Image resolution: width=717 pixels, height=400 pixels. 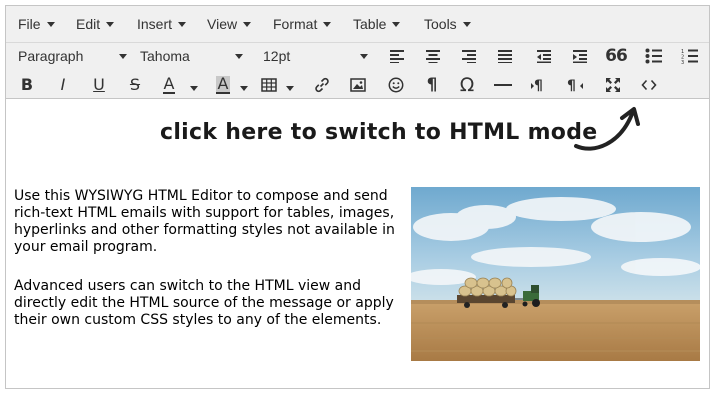 I want to click on indent-icon, so click(x=580, y=56).